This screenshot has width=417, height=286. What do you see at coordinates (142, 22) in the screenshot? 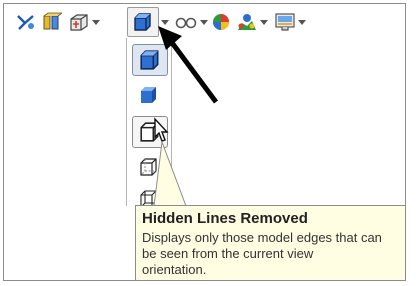
I see `shaded-with-edges-icon` at bounding box center [142, 22].